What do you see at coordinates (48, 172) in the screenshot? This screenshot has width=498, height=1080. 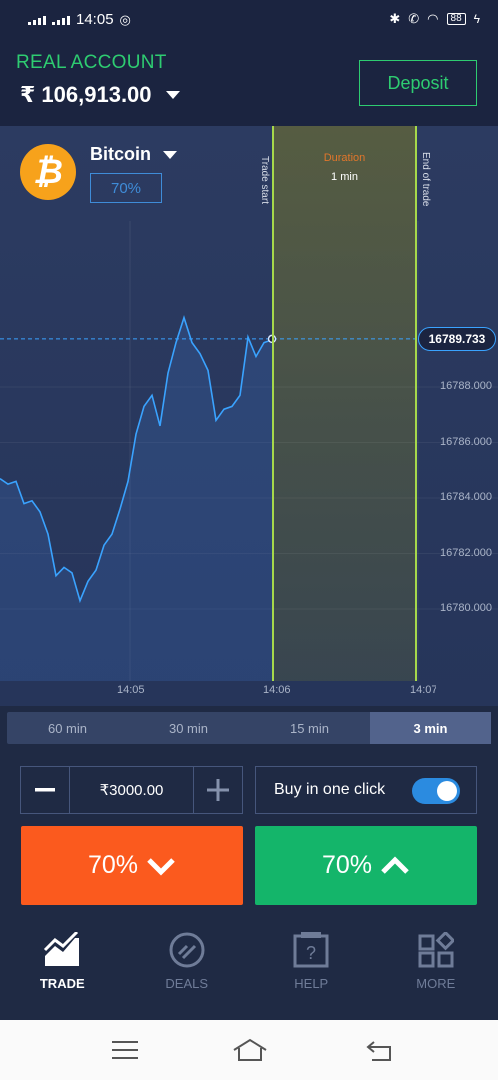 I see `bitcoin-icon: ₿` at bounding box center [48, 172].